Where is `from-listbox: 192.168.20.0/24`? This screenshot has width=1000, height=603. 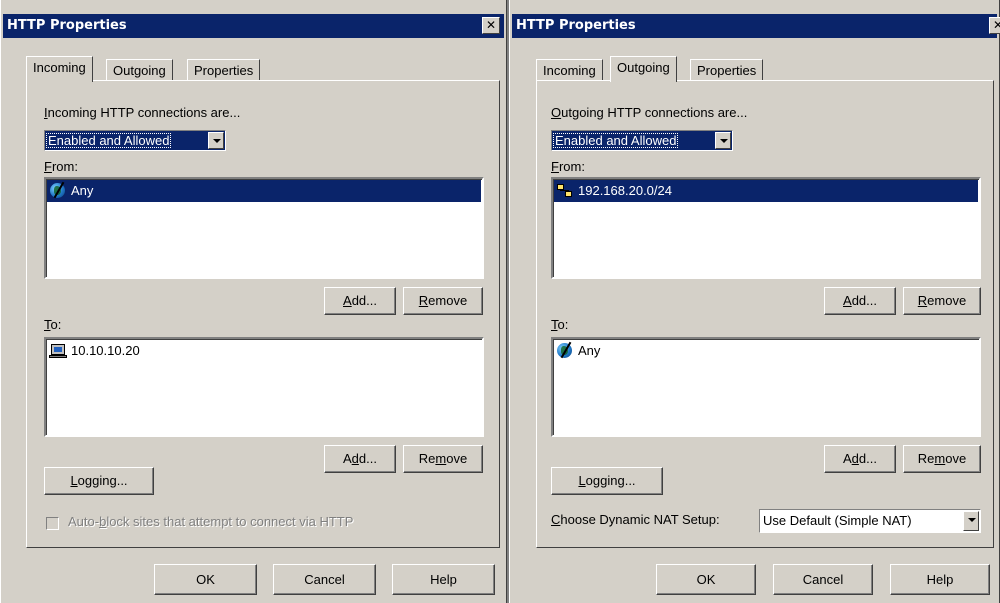
from-listbox: 192.168.20.0/24 is located at coordinates (766, 228).